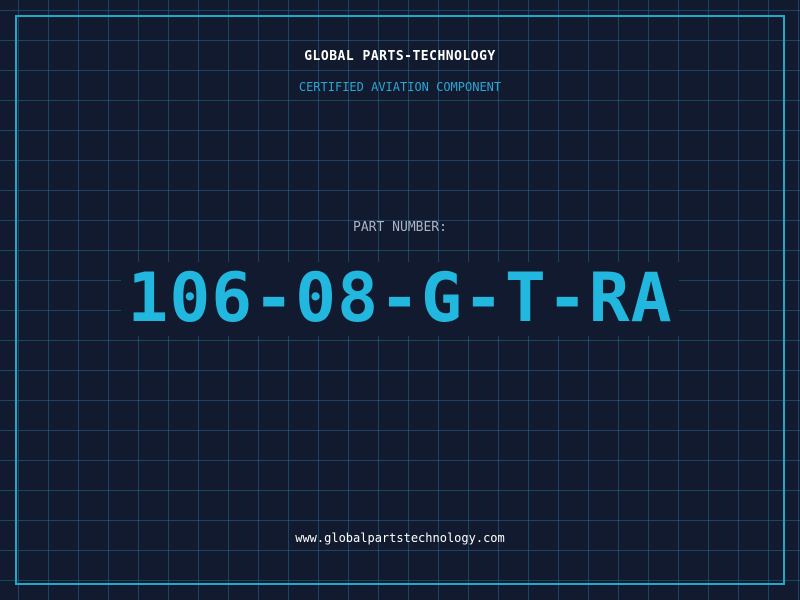 This screenshot has height=600, width=800. I want to click on part-number-value: 106-08-G-T-RA, so click(400, 299).